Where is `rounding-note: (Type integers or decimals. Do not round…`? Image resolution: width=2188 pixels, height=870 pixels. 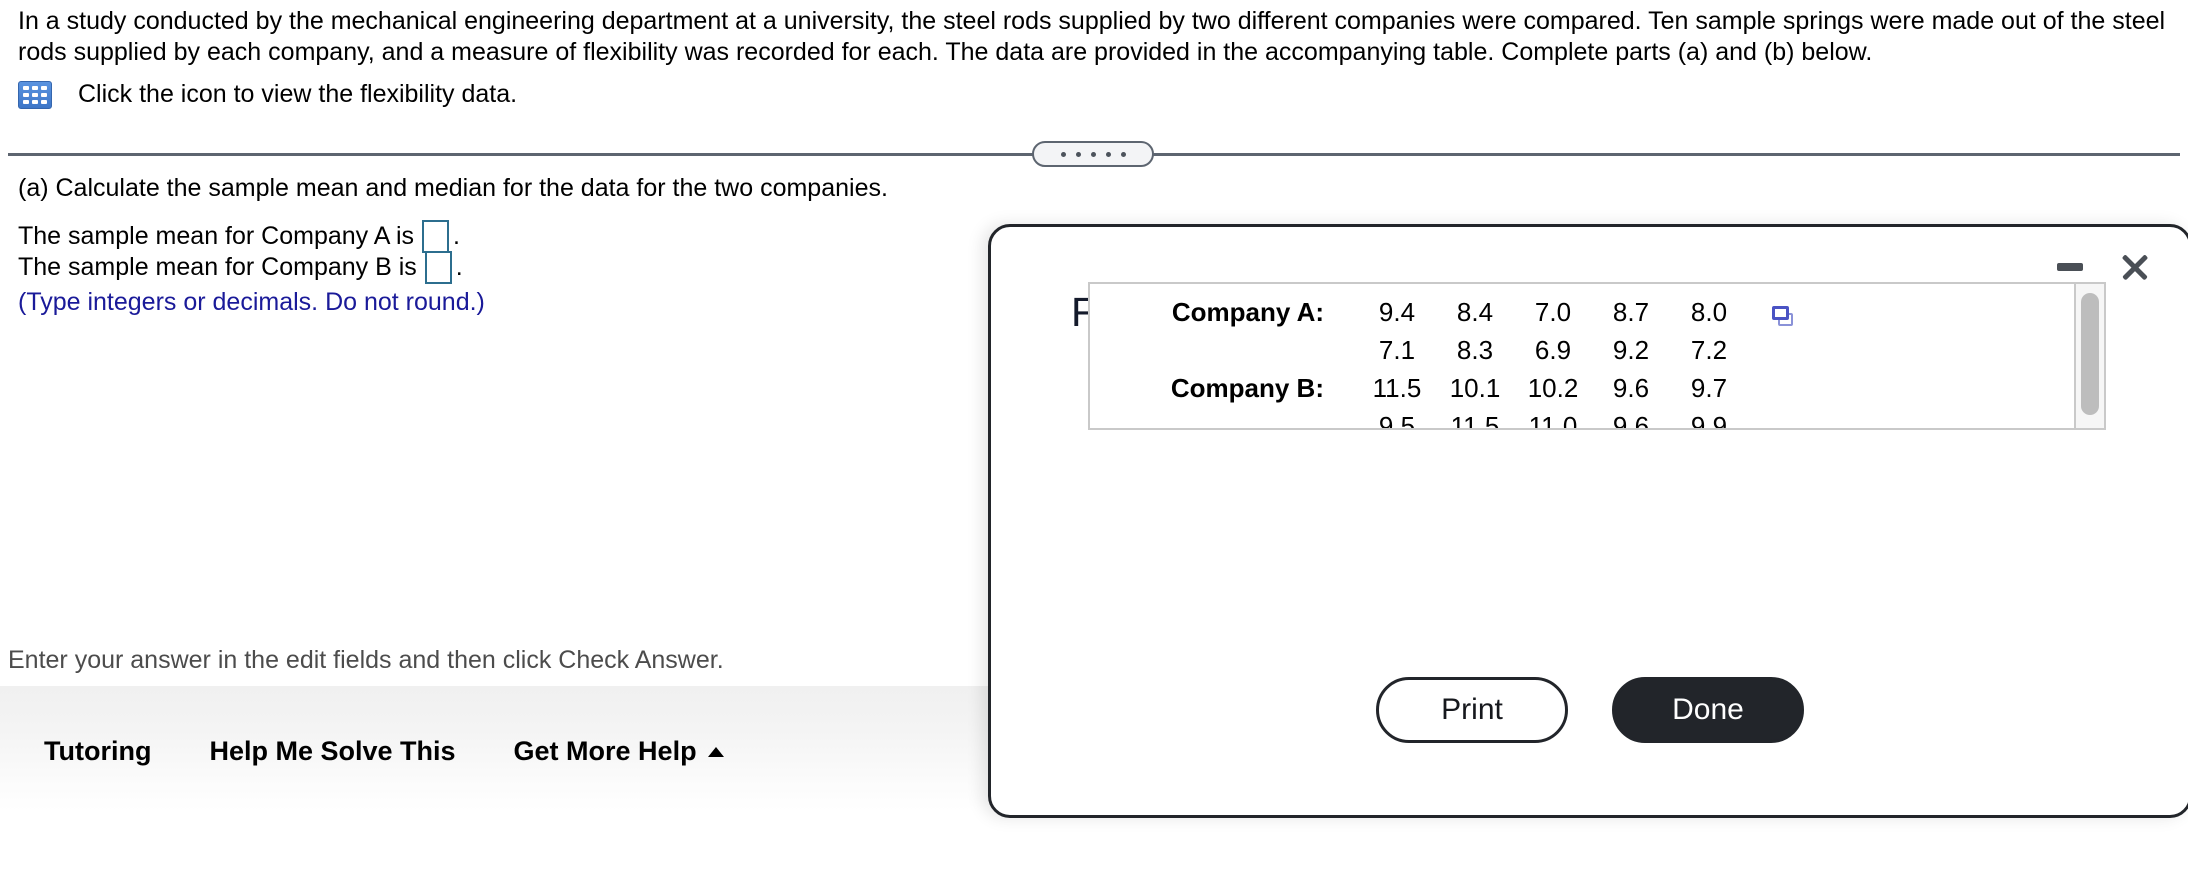
rounding-note: (Type integers or decimals. Do not round… is located at coordinates (251, 302).